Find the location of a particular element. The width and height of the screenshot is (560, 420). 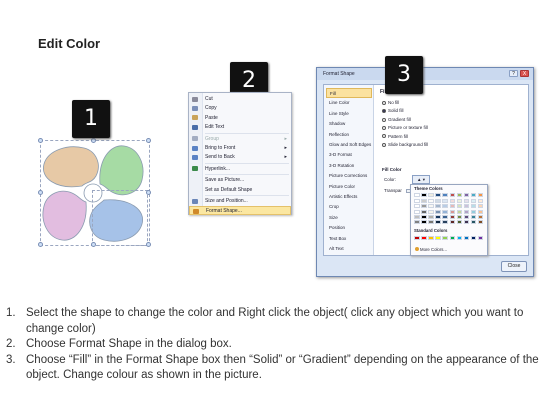

nav-item: Position is located at coordinates (349, 228).